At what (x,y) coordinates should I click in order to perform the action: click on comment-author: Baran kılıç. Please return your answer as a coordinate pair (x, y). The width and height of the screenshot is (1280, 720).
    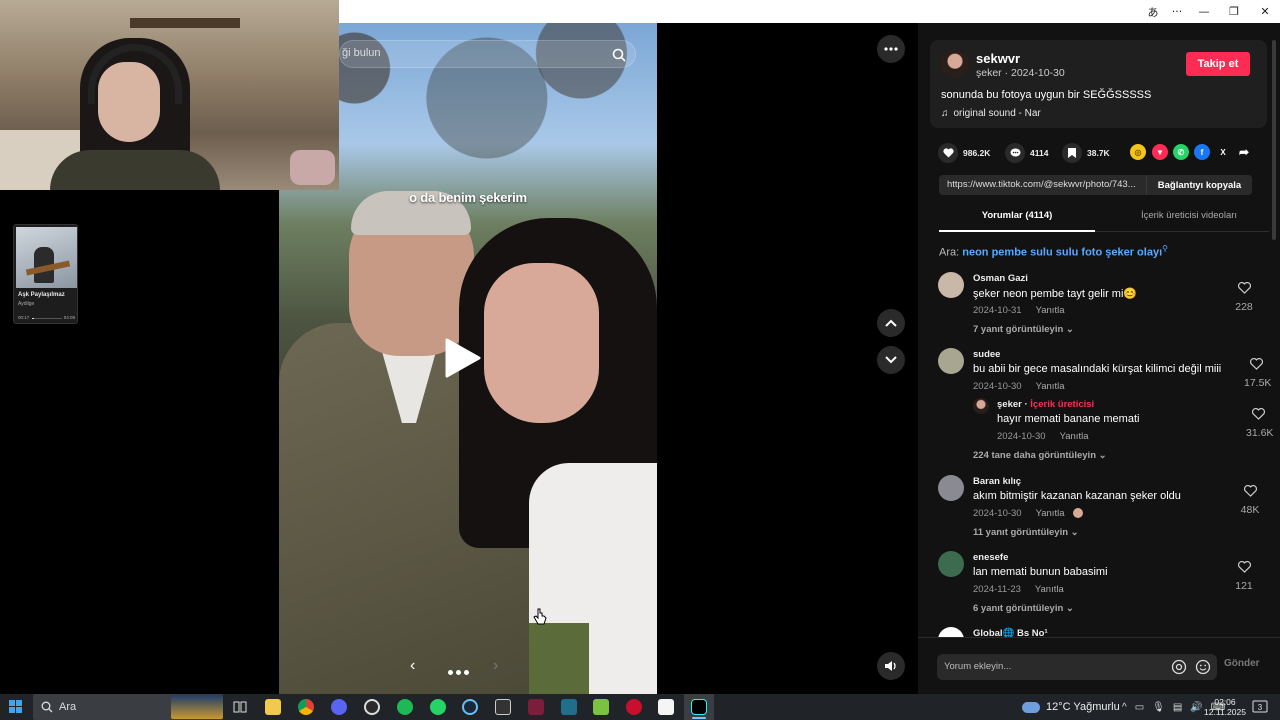
    Looking at the image, I should click on (997, 481).